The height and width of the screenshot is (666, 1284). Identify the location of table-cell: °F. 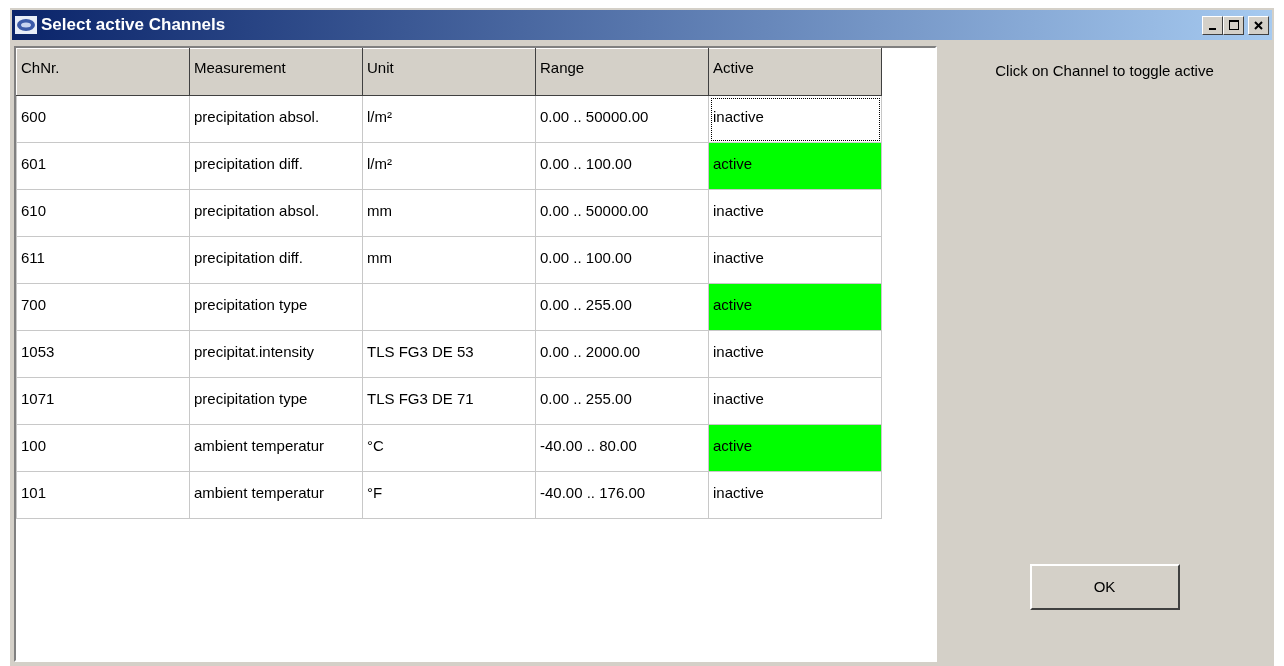
(449, 495).